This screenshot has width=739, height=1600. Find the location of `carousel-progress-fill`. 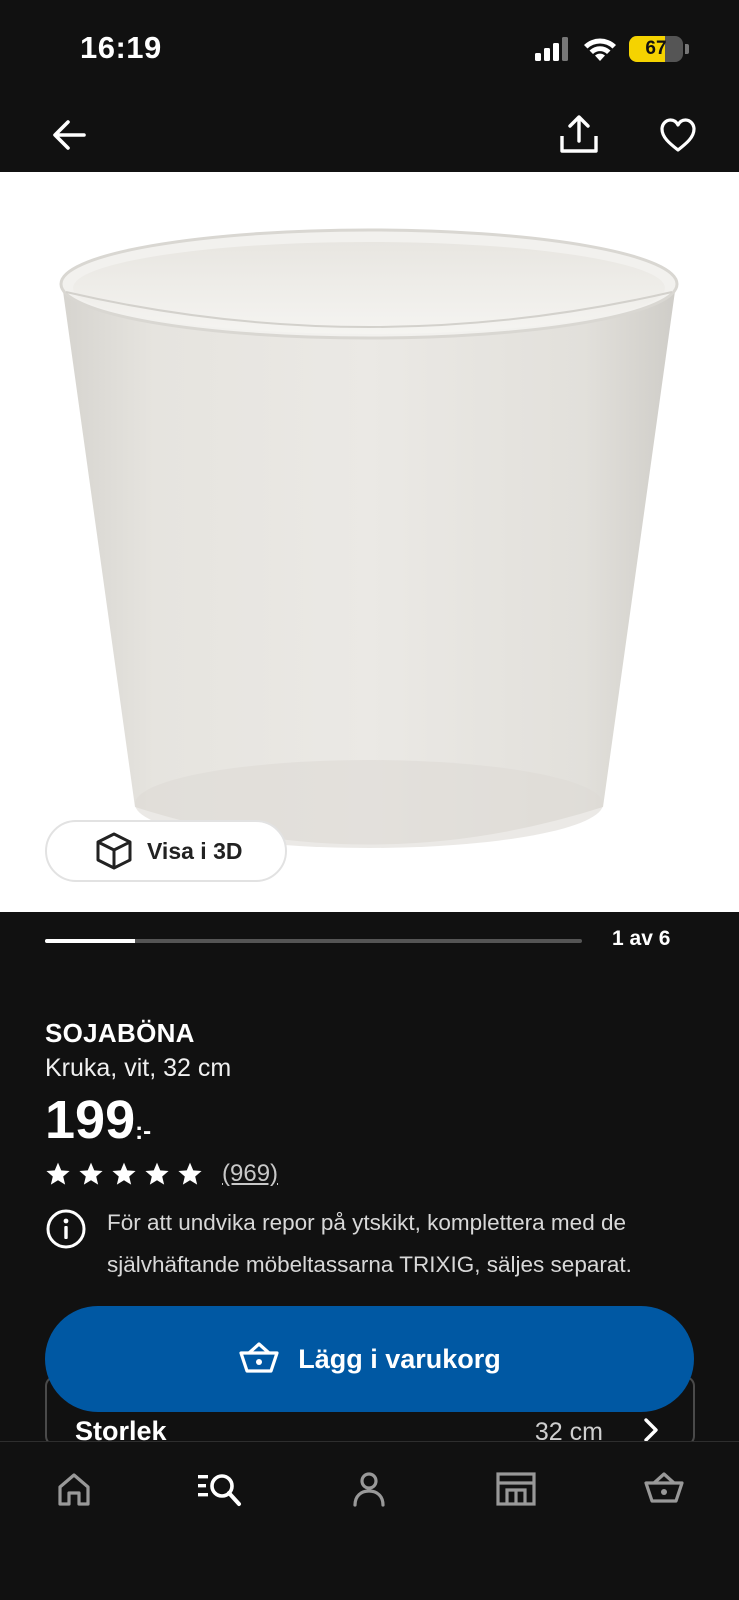

carousel-progress-fill is located at coordinates (90, 941).